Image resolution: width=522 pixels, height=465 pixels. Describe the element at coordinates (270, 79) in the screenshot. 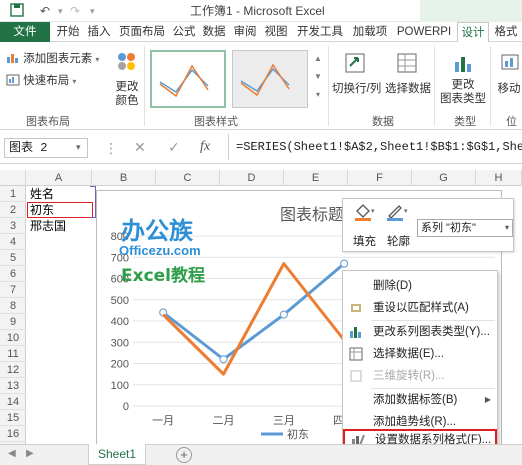

I see `chart-style-2-thumbnail` at that location.